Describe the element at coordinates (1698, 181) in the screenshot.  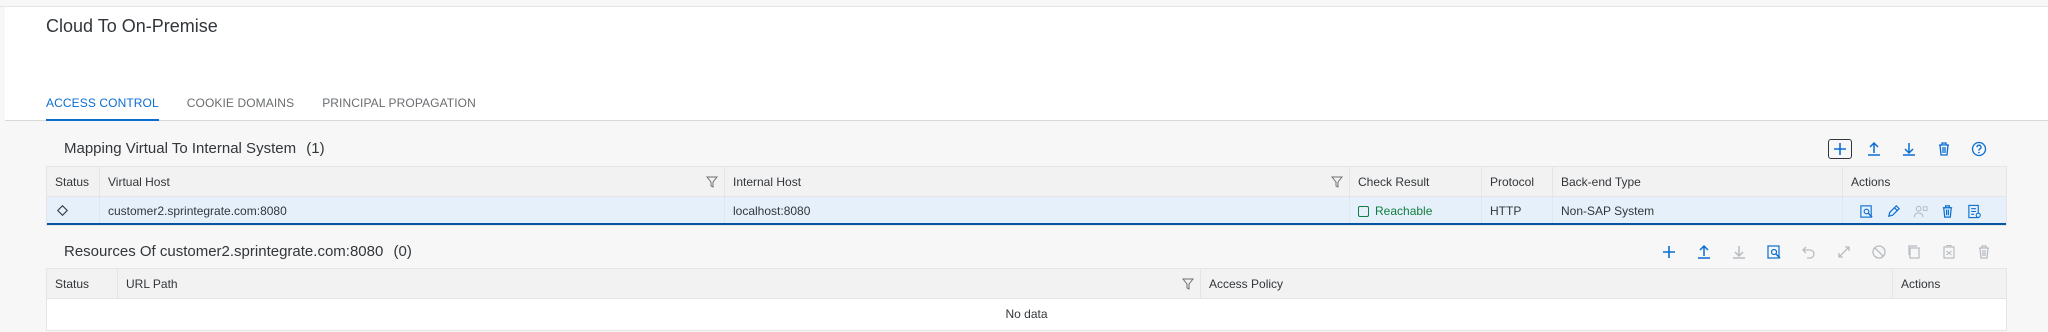
I see `col-backend-type: Back-end Type` at that location.